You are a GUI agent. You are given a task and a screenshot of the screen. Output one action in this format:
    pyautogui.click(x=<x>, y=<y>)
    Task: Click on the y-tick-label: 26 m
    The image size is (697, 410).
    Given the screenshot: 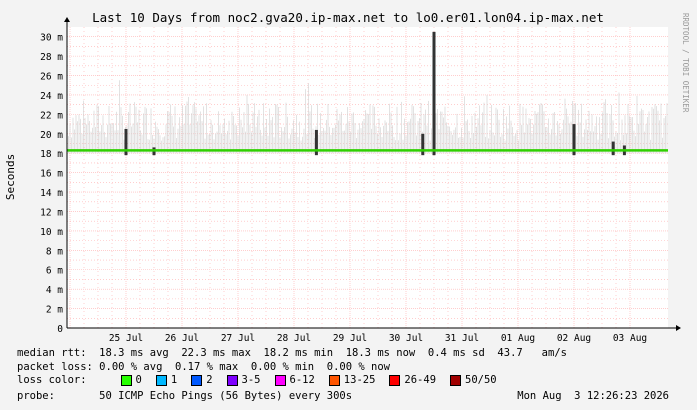 What is the action you would take?
    pyautogui.click(x=51, y=77)
    